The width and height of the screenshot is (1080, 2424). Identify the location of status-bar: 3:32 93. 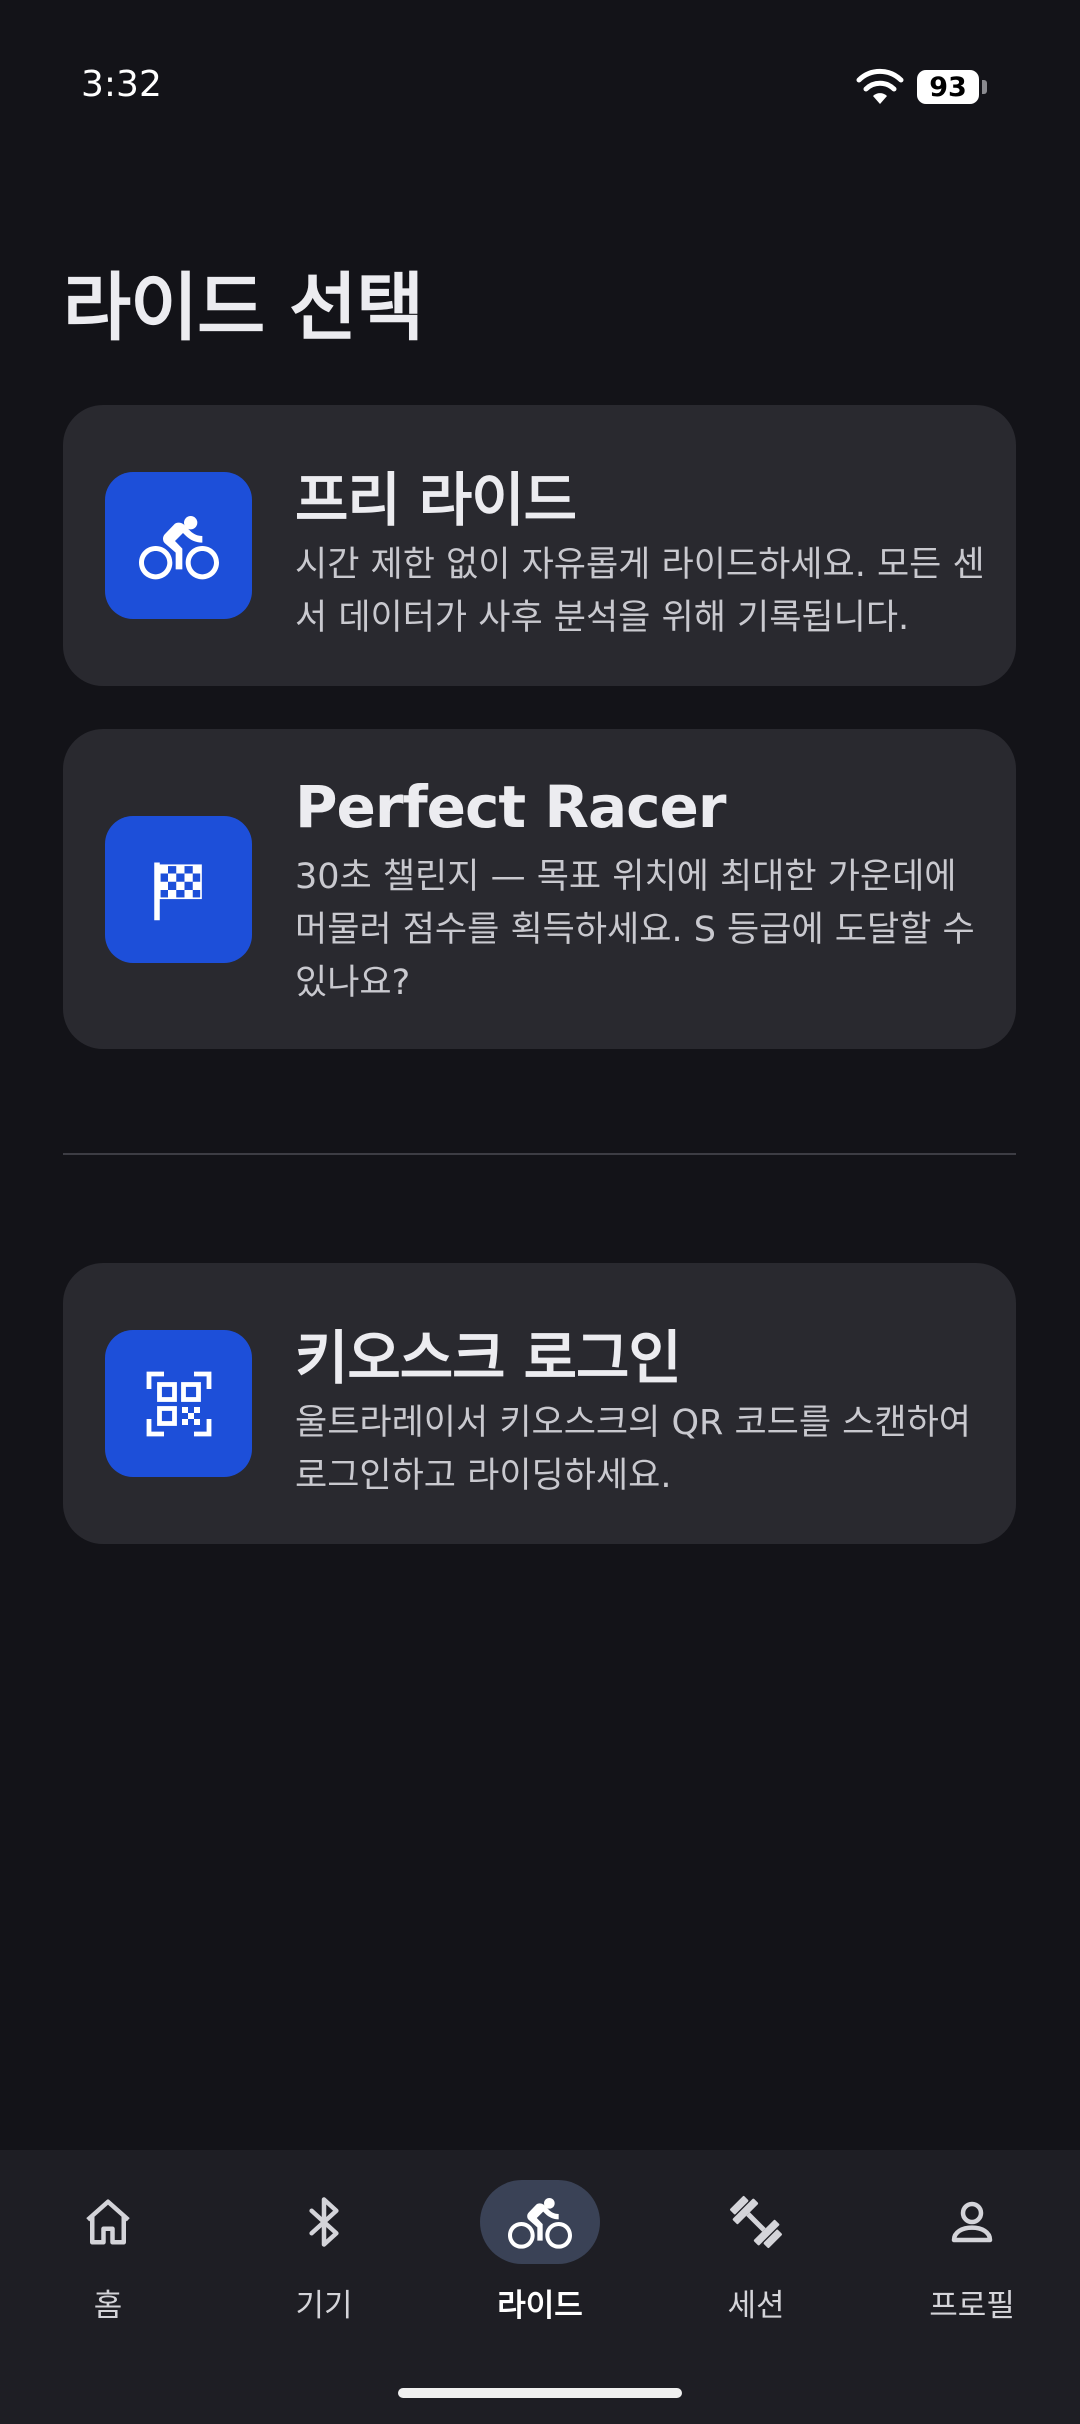
(540, 87).